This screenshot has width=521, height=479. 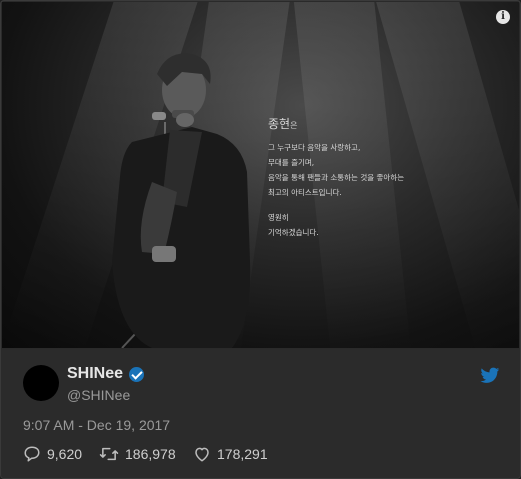 I want to click on reply-count: 9,620, so click(x=65, y=454).